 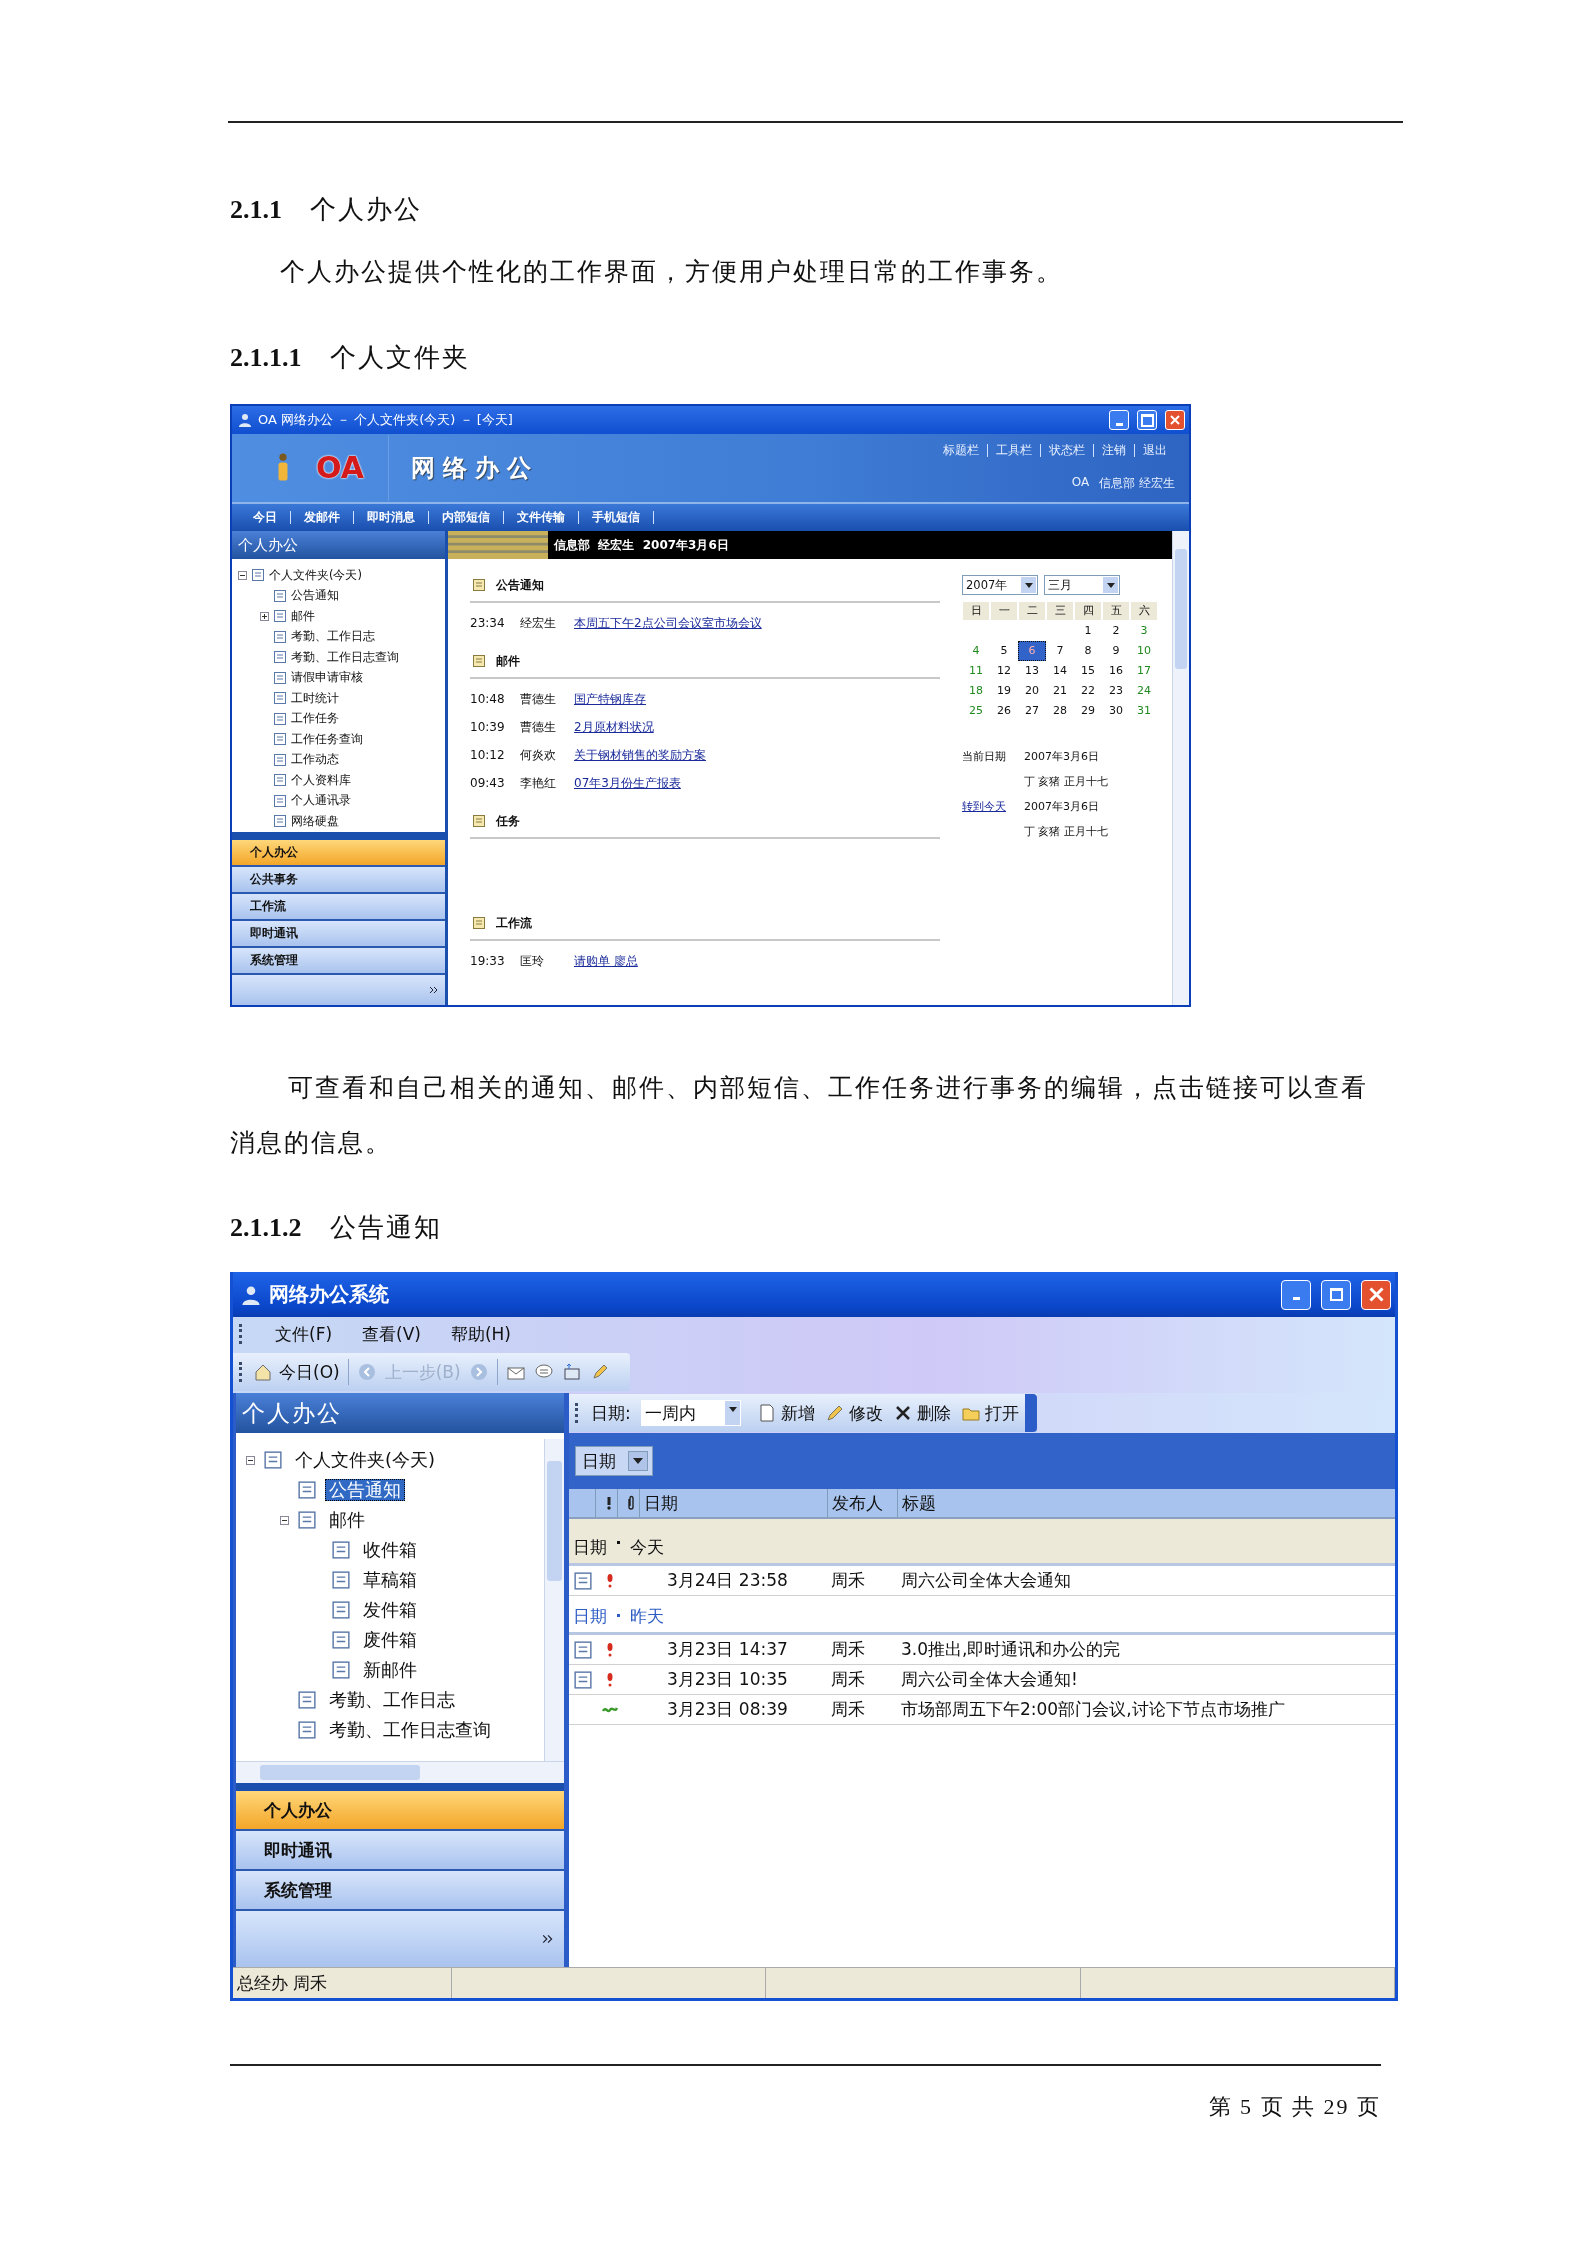 What do you see at coordinates (989, 1413) in the screenshot?
I see `action-button: 打开` at bounding box center [989, 1413].